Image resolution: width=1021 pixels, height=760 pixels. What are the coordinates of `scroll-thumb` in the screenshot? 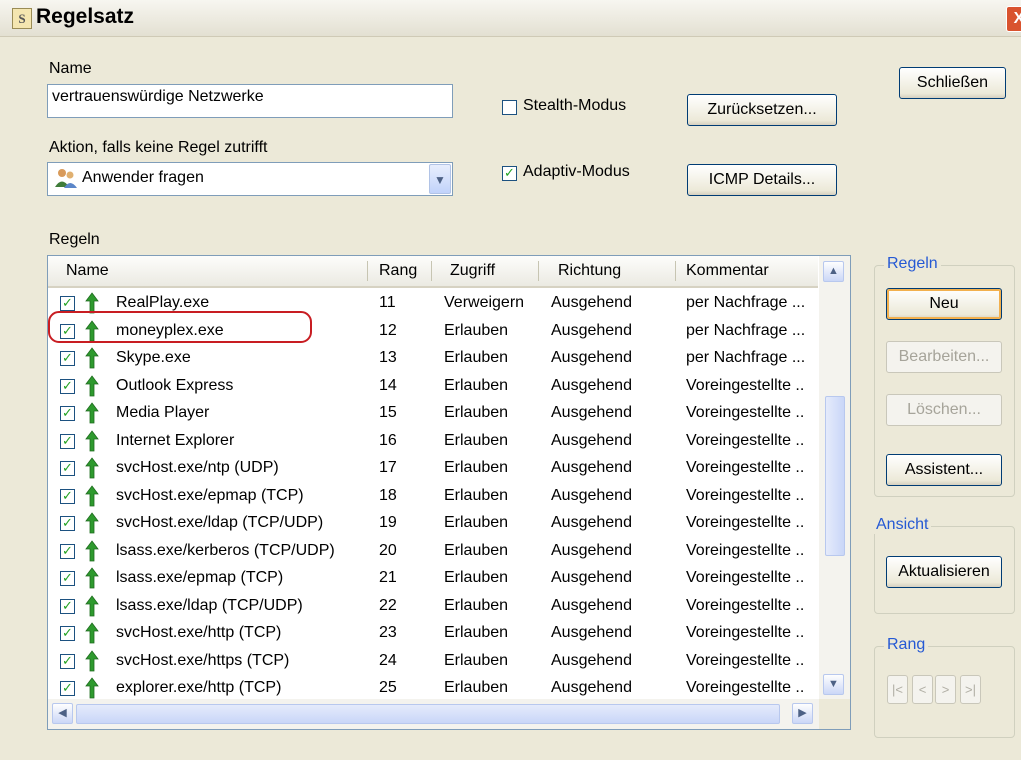 It's located at (835, 476).